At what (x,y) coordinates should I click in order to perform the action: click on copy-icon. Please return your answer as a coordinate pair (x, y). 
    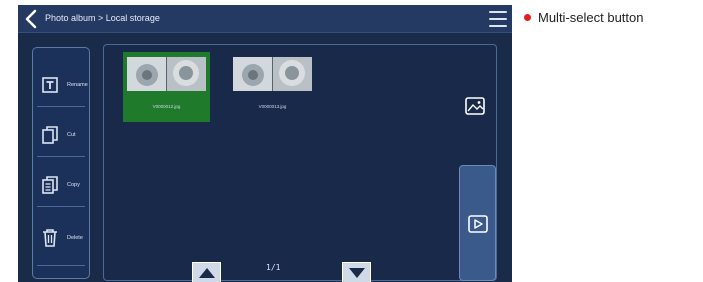
    Looking at the image, I should click on (50, 185).